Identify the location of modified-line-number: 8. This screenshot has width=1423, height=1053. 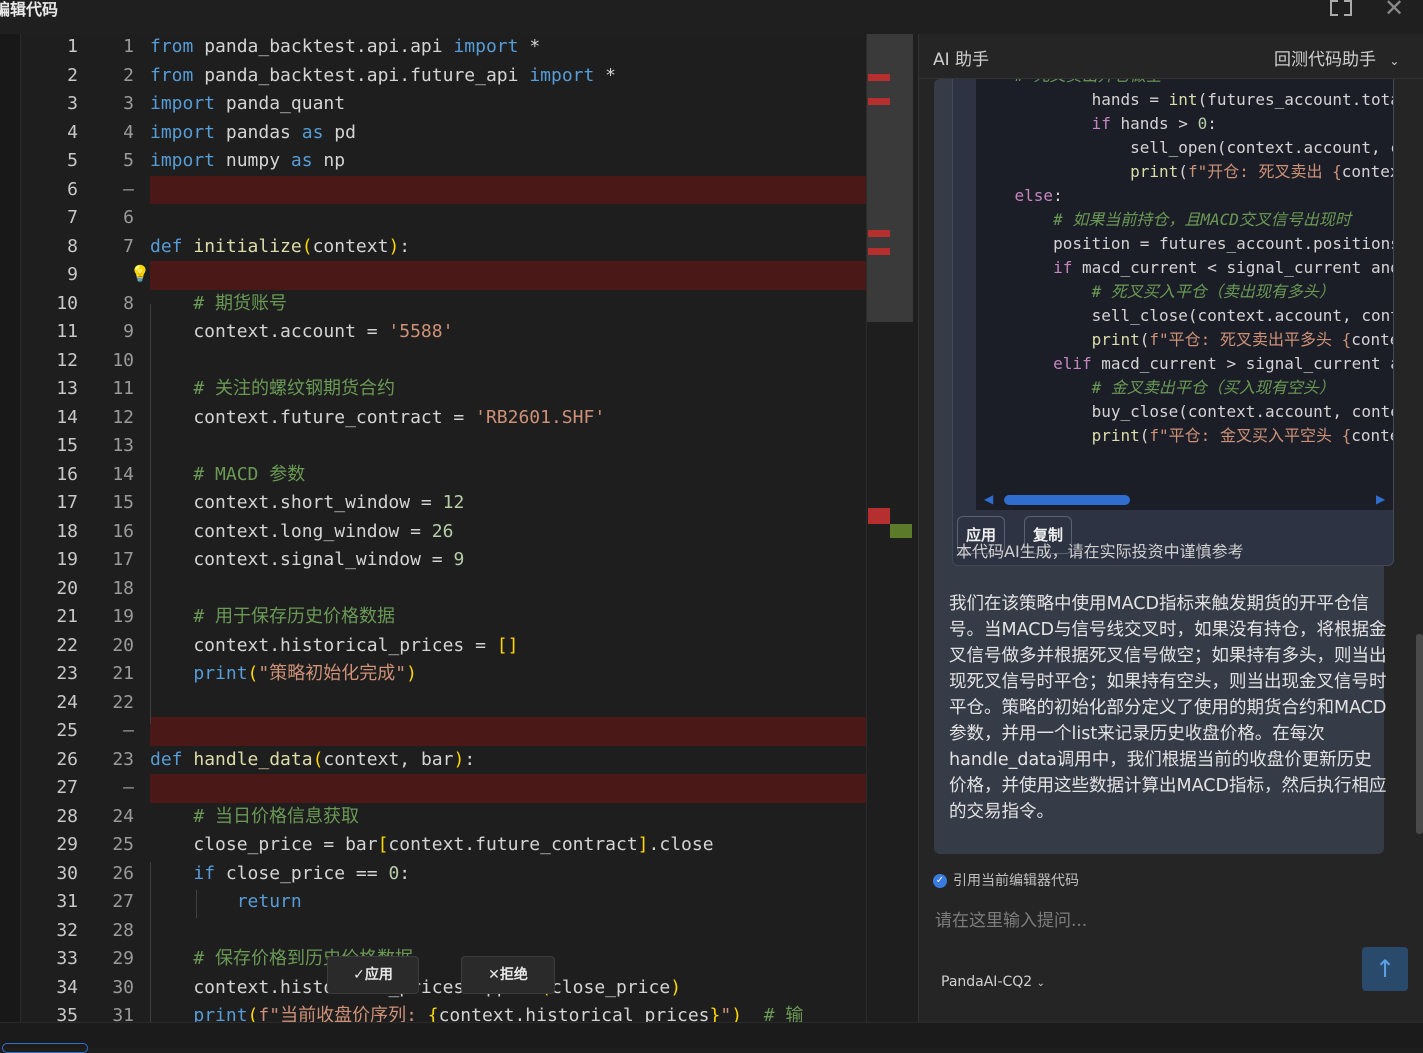
(128, 303).